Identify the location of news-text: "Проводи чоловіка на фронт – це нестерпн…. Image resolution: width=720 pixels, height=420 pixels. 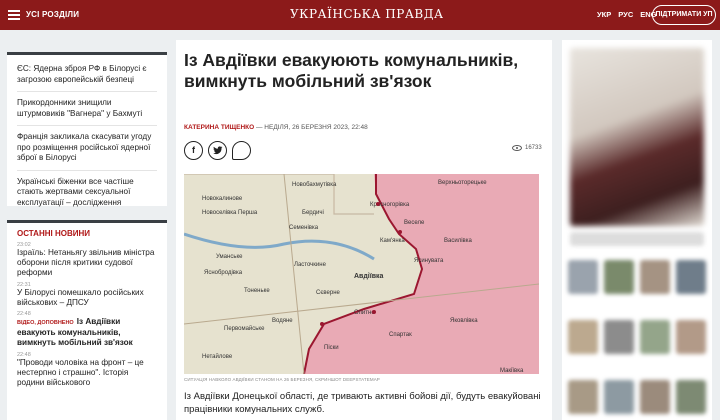
(87, 373).